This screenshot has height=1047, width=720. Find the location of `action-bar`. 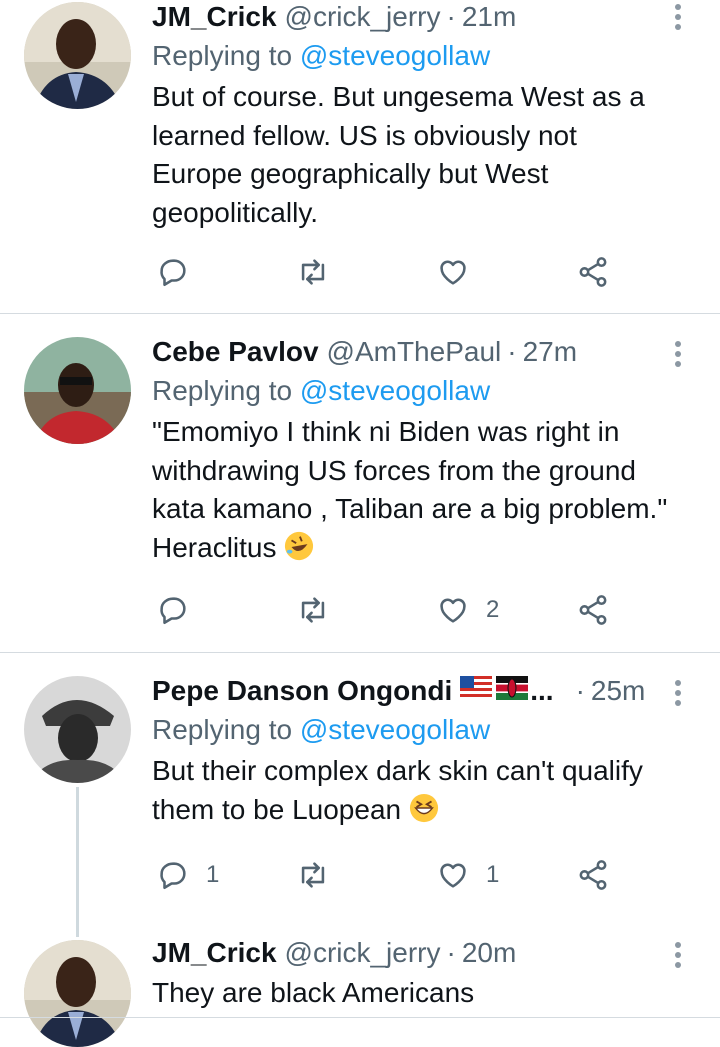

action-bar is located at coordinates (392, 272).